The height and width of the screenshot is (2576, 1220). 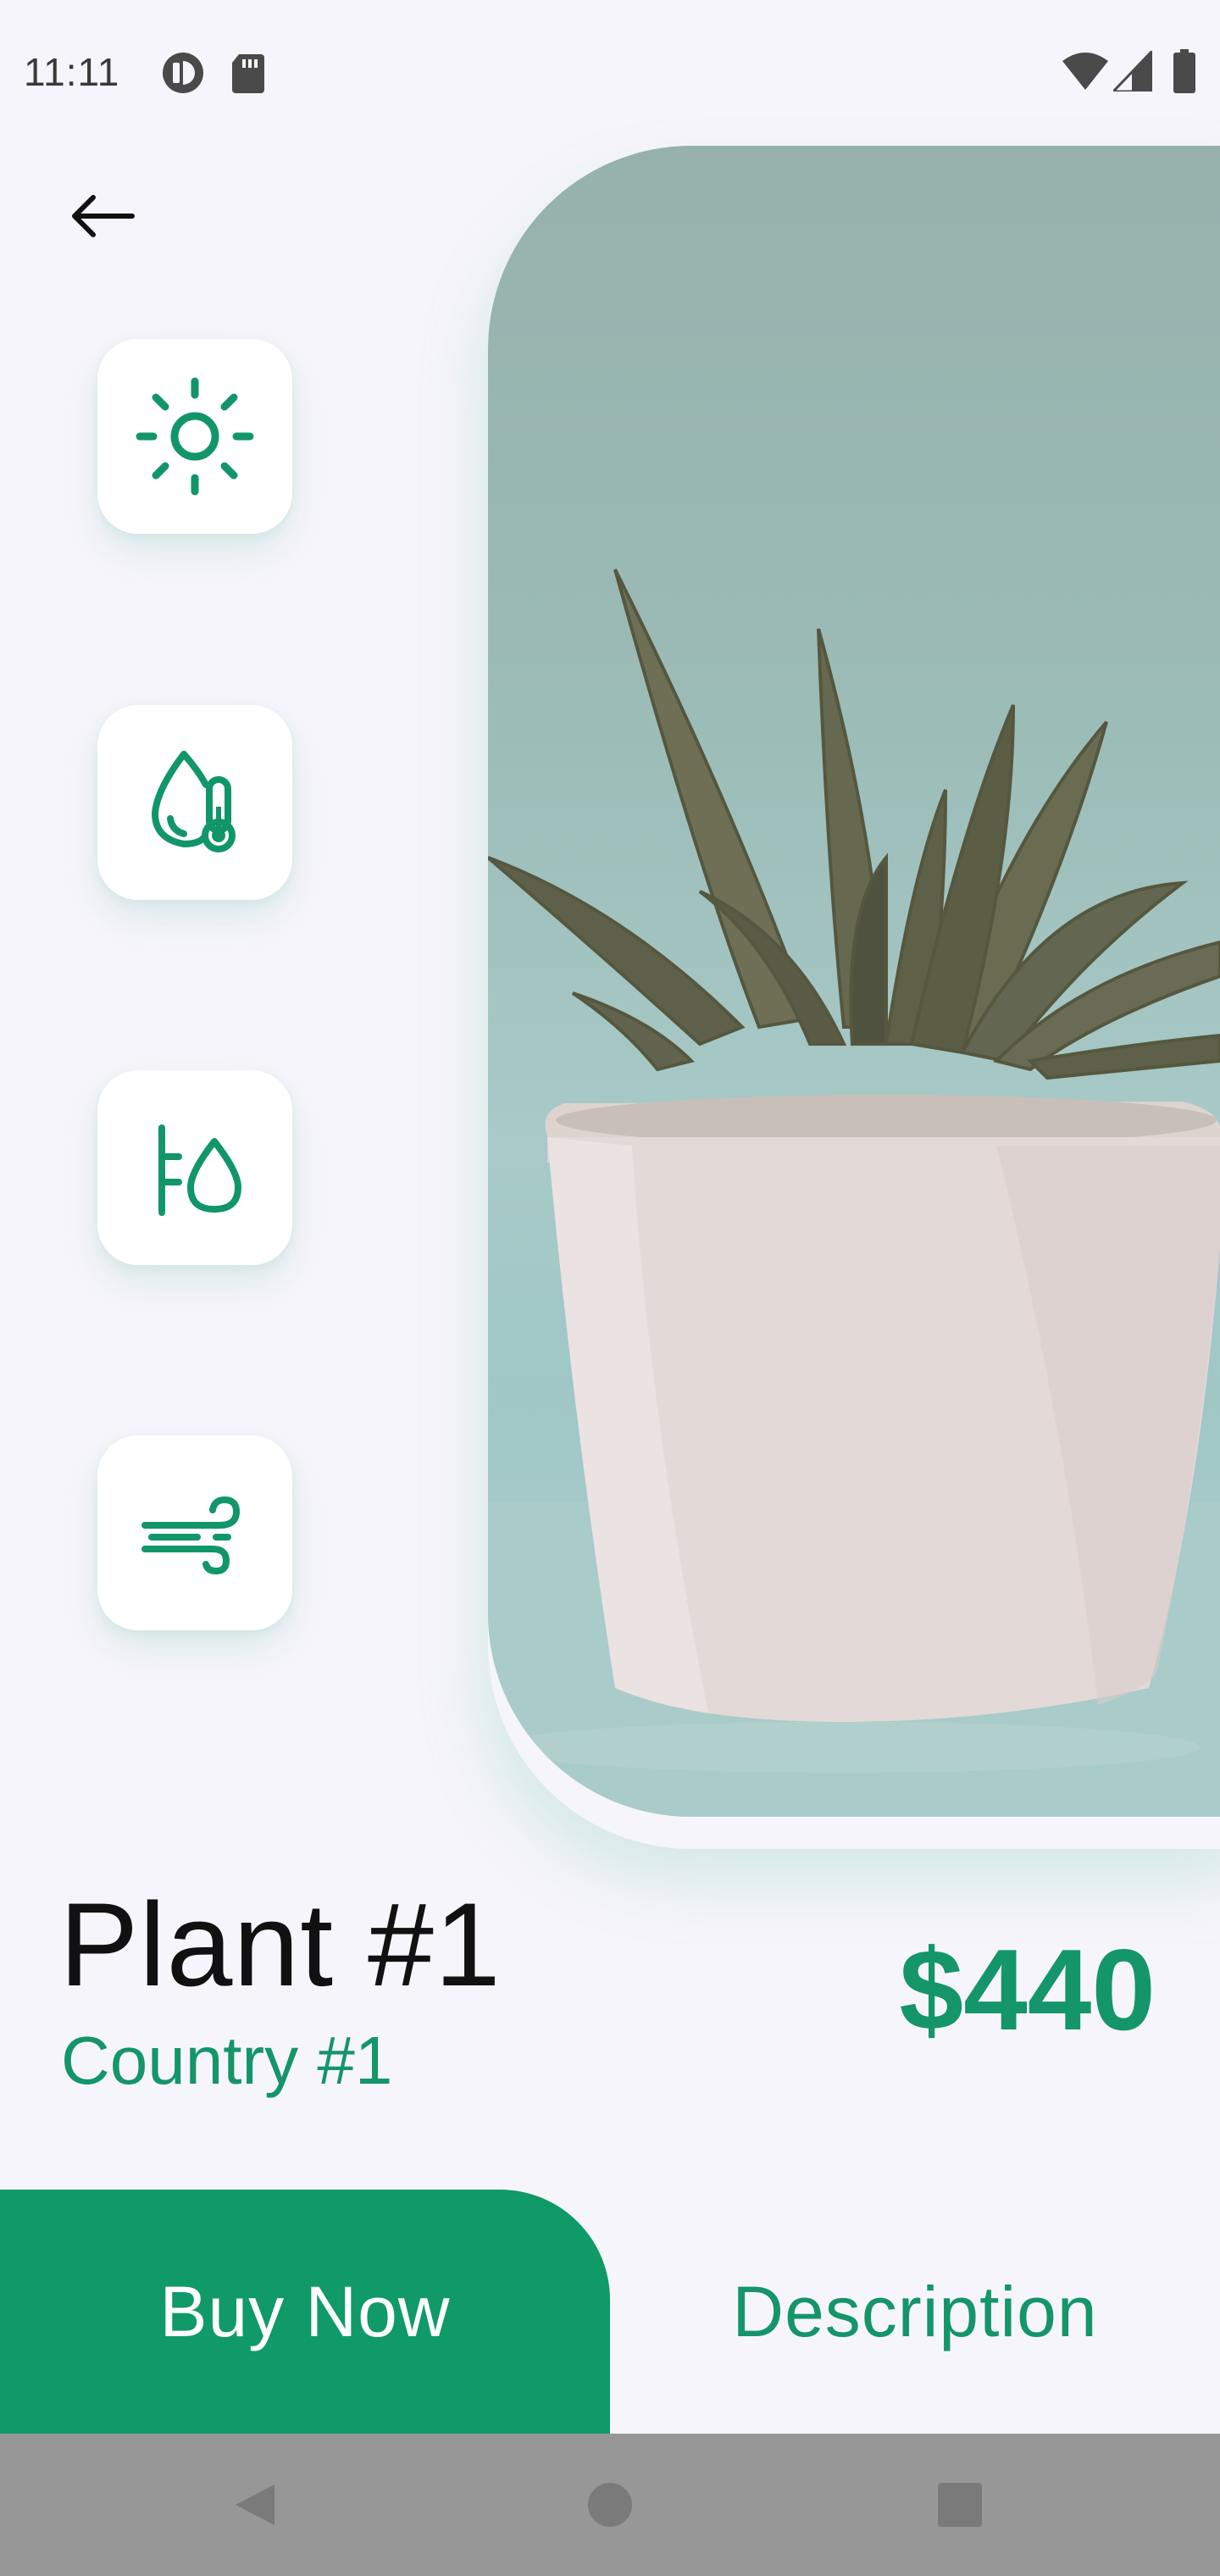 I want to click on humidity-thermometer-icon, so click(x=194, y=801).